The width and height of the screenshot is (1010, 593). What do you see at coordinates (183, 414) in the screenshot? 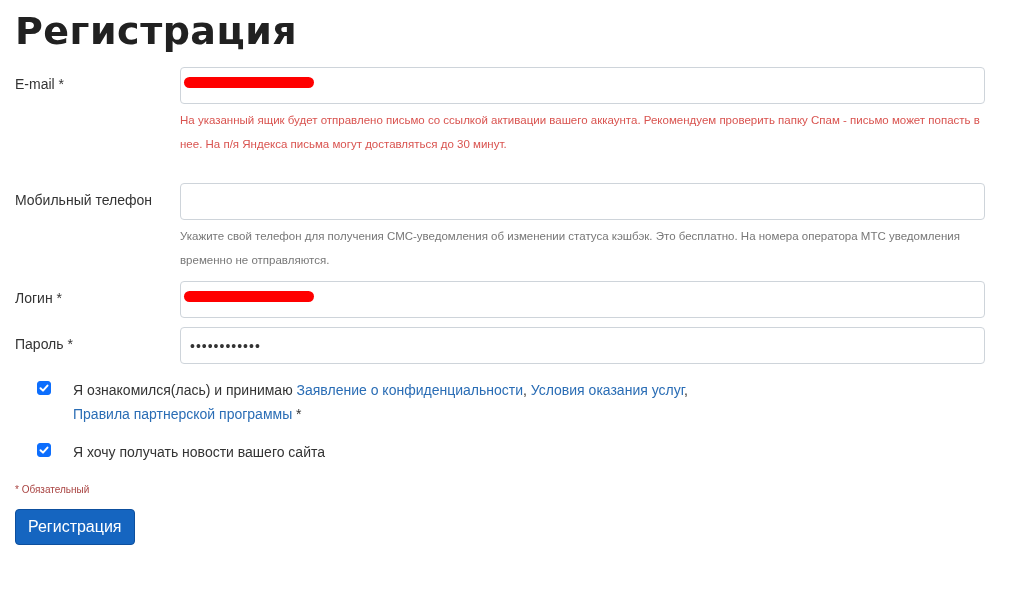
I see `link: Правила партнерской программы` at bounding box center [183, 414].